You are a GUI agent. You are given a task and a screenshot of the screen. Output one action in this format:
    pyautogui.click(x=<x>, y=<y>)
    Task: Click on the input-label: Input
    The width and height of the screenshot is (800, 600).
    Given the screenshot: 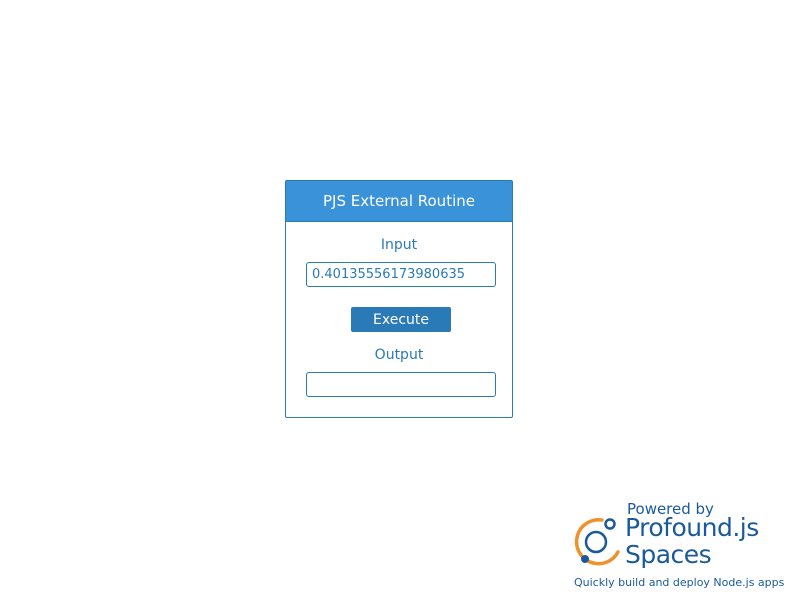 What is the action you would take?
    pyautogui.click(x=399, y=245)
    